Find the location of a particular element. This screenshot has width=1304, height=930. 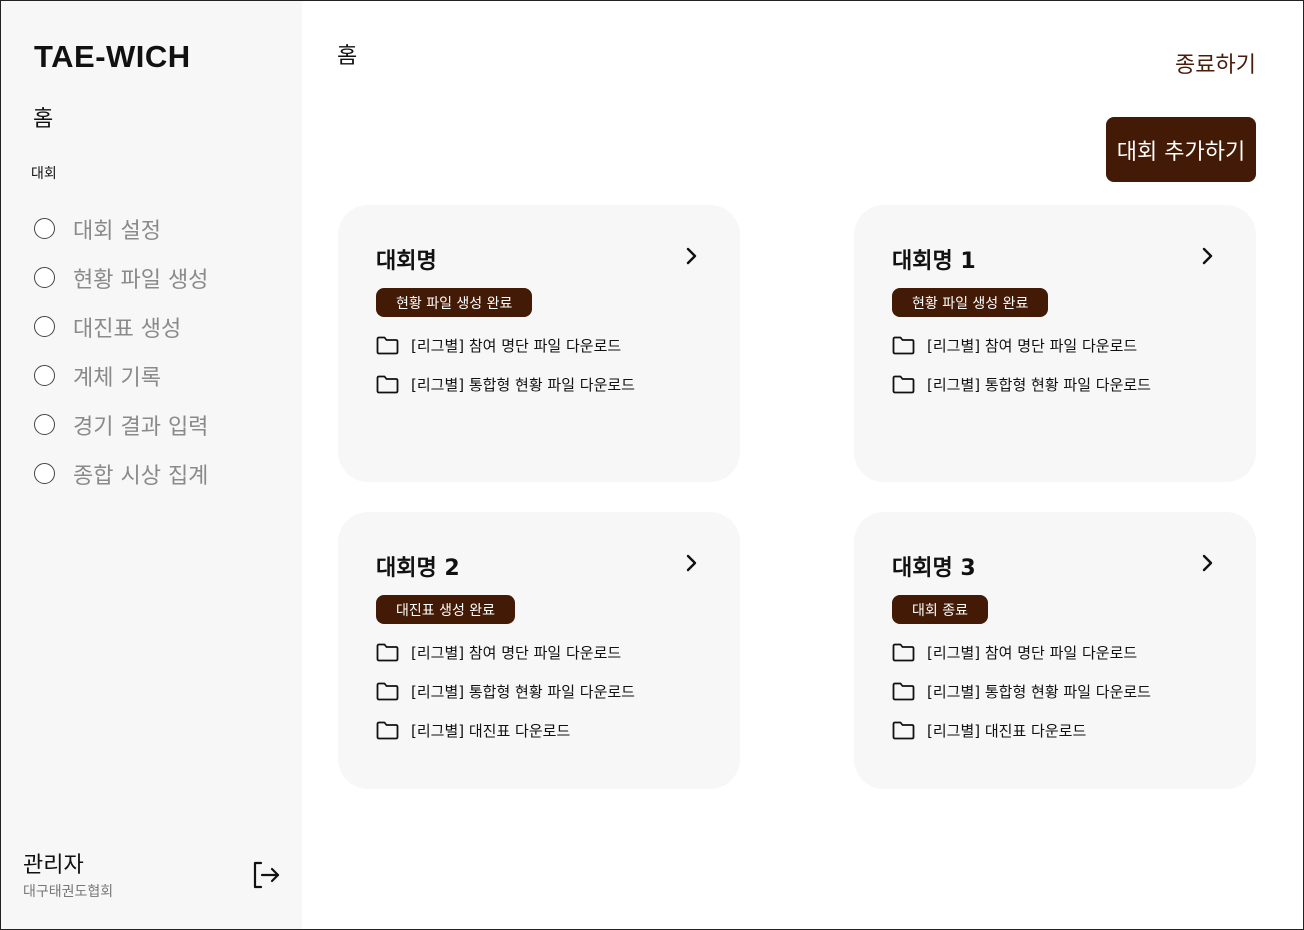

sidebar-item-awards: 종합 시상 집계 is located at coordinates (121, 473).